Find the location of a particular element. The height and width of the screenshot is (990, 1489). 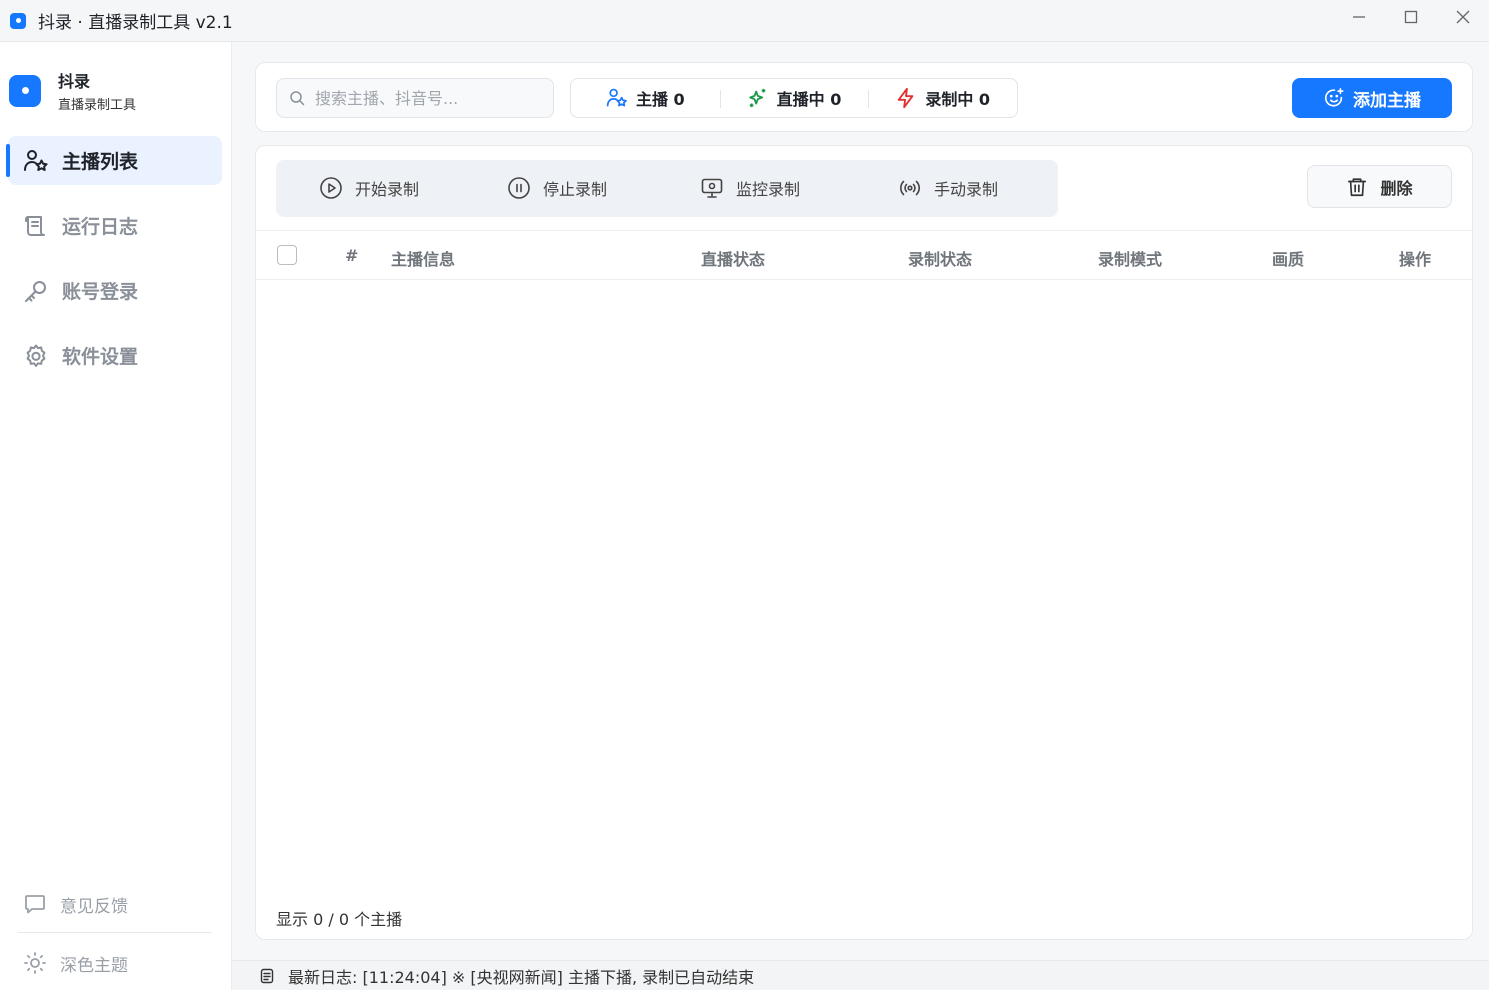

key-icon is located at coordinates (36, 291).